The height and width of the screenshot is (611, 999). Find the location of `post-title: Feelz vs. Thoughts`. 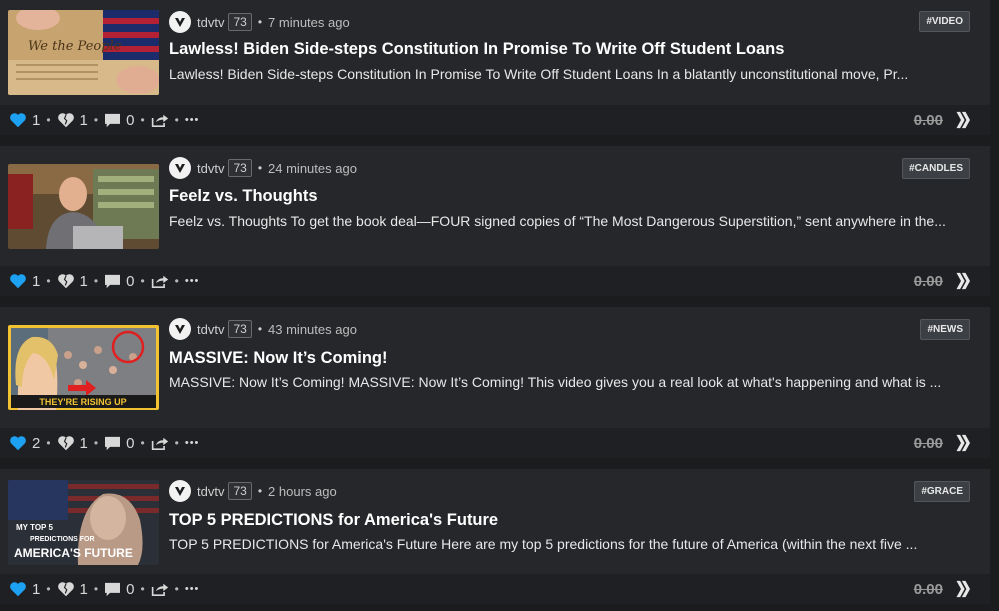

post-title: Feelz vs. Thoughts is located at coordinates (567, 196).